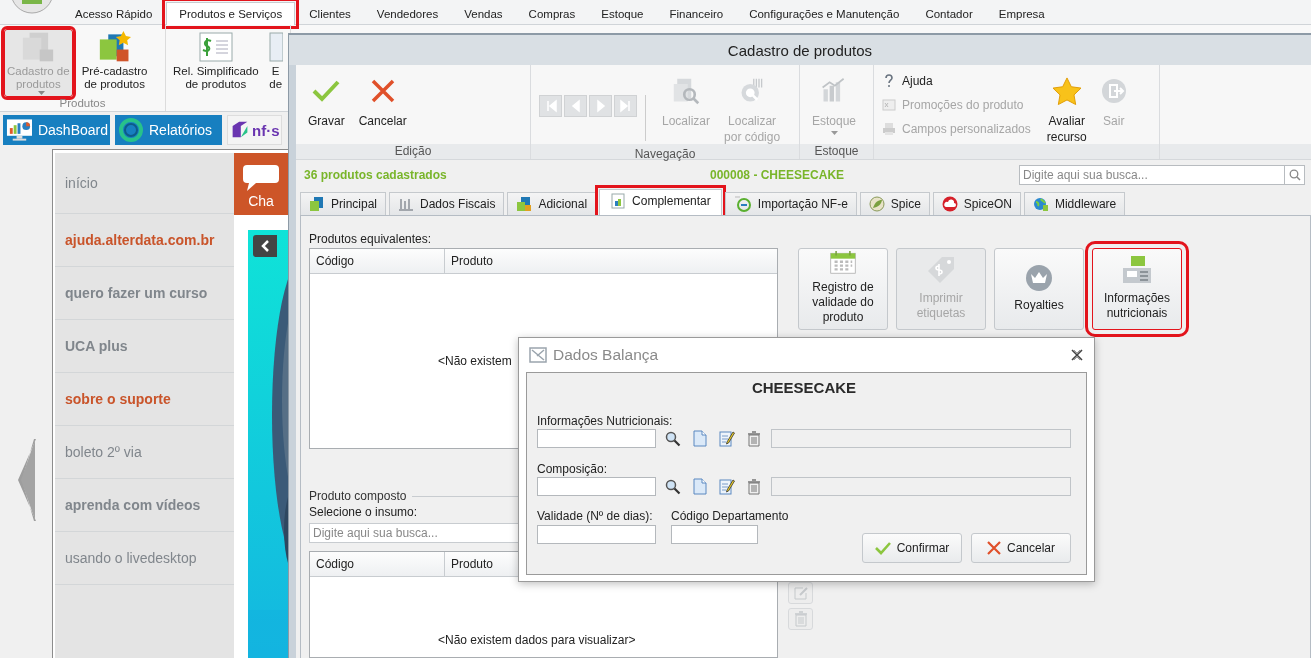 Image resolution: width=1311 pixels, height=658 pixels. Describe the element at coordinates (1039, 277) in the screenshot. I see `crown-icon` at that location.